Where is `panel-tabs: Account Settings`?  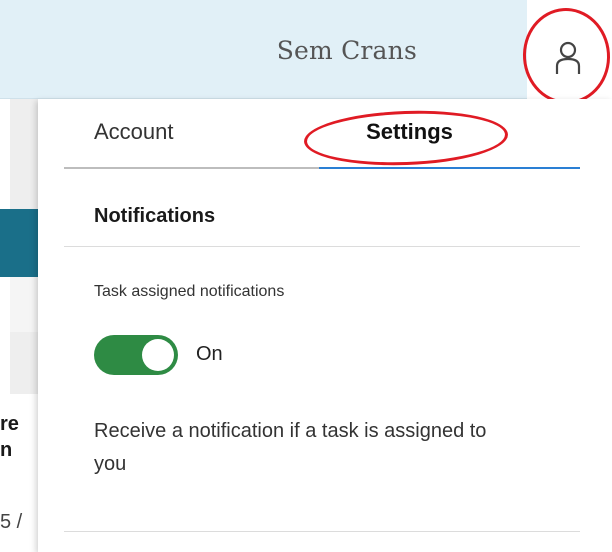 panel-tabs: Account Settings is located at coordinates (322, 134).